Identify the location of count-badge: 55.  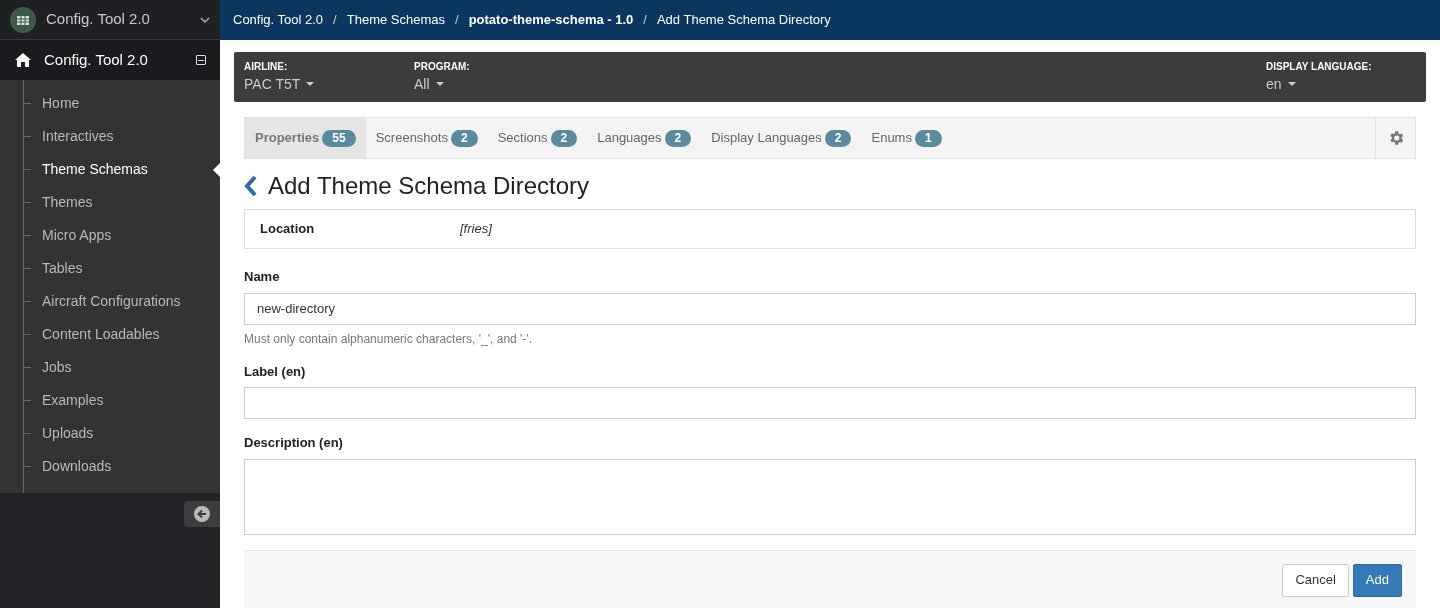
(339, 138).